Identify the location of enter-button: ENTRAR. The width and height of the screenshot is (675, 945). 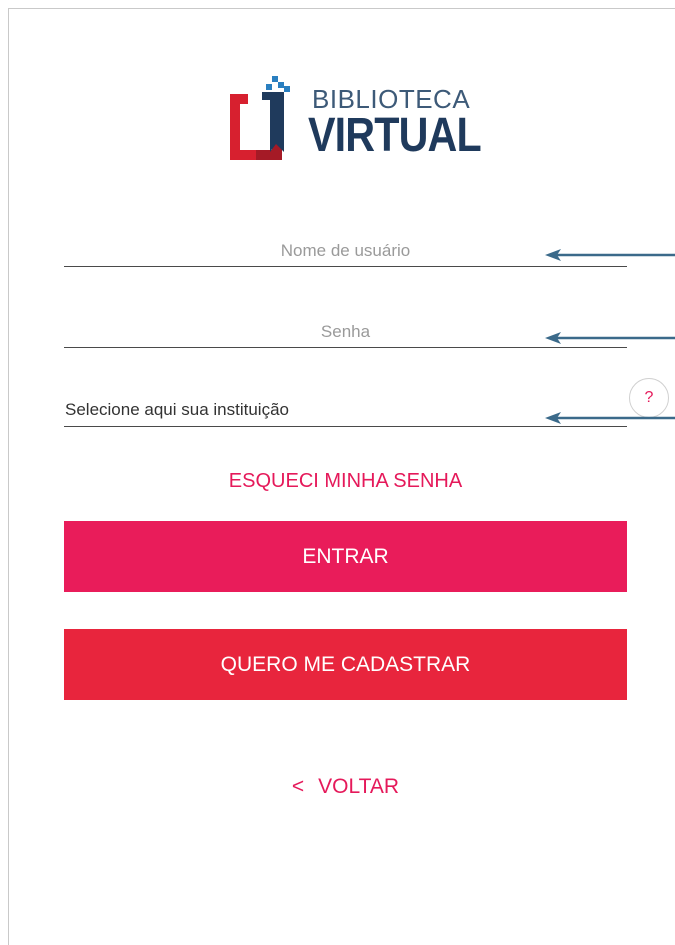
(345, 556).